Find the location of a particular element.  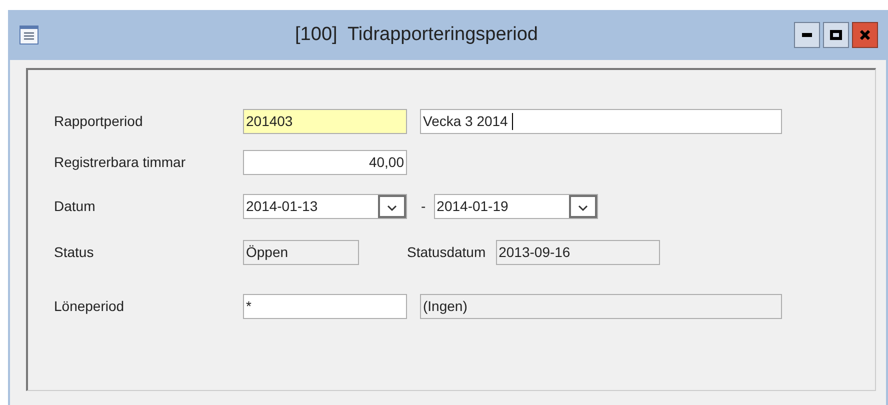

readonly-field: (Ingen) is located at coordinates (601, 306).